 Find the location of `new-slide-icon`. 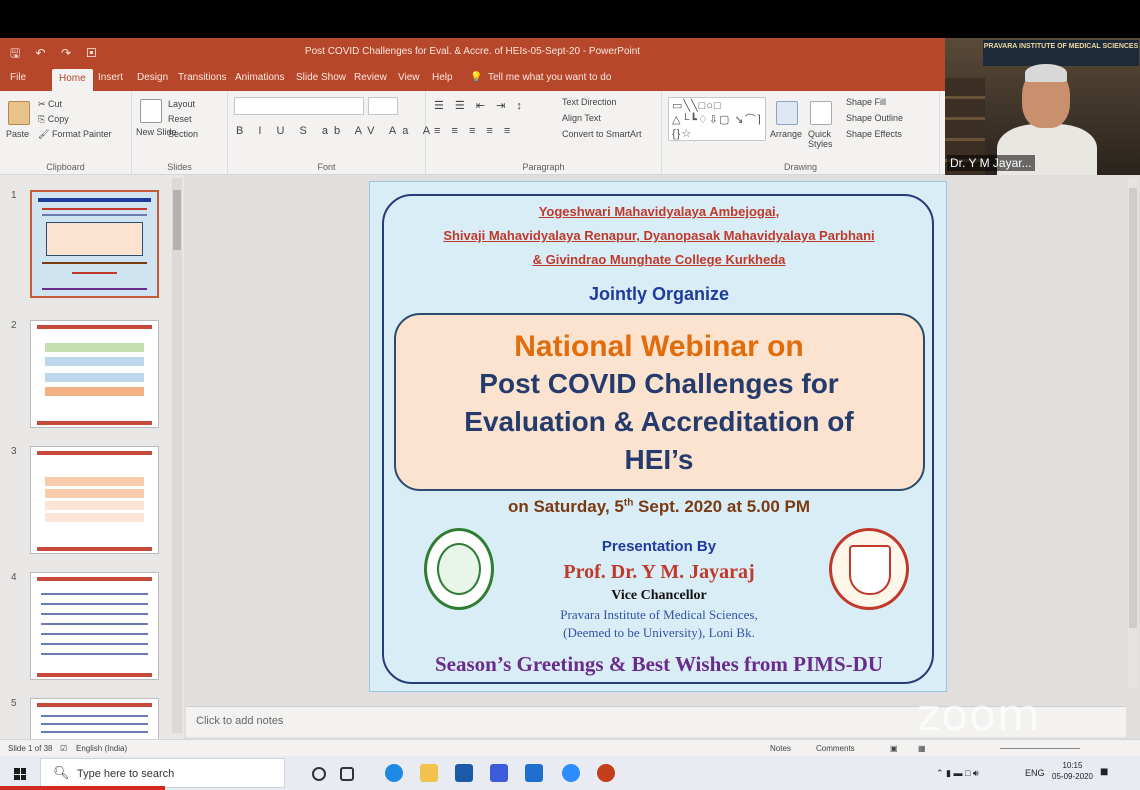

new-slide-icon is located at coordinates (151, 111).